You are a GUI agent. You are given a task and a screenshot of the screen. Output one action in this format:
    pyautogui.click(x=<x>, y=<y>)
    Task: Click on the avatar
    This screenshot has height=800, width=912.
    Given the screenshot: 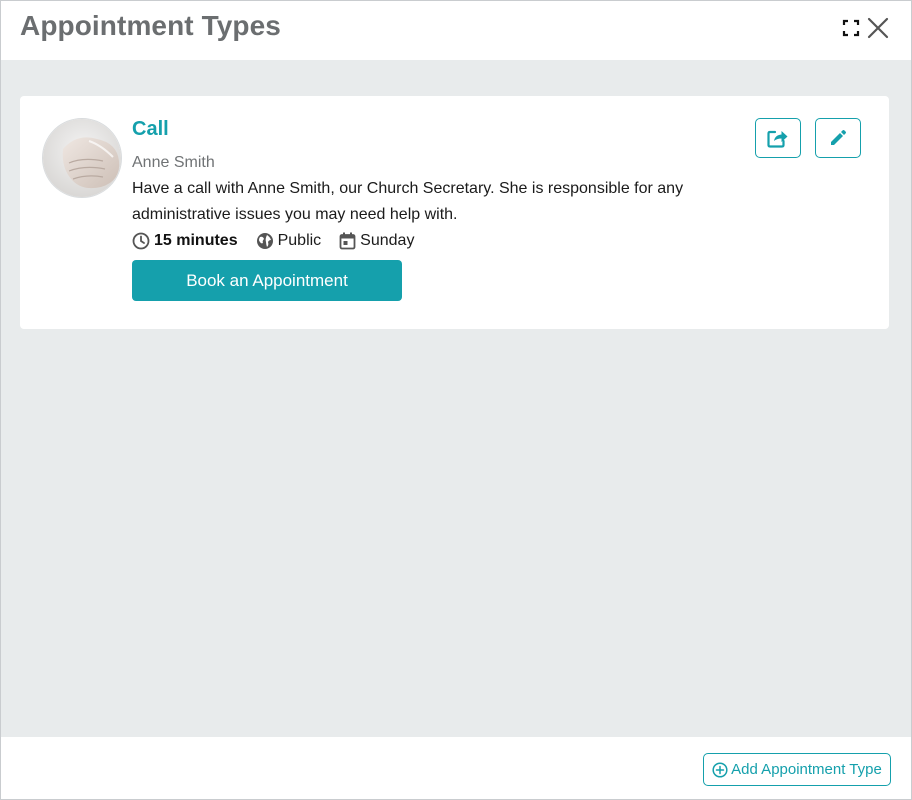 What is the action you would take?
    pyautogui.click(x=82, y=158)
    